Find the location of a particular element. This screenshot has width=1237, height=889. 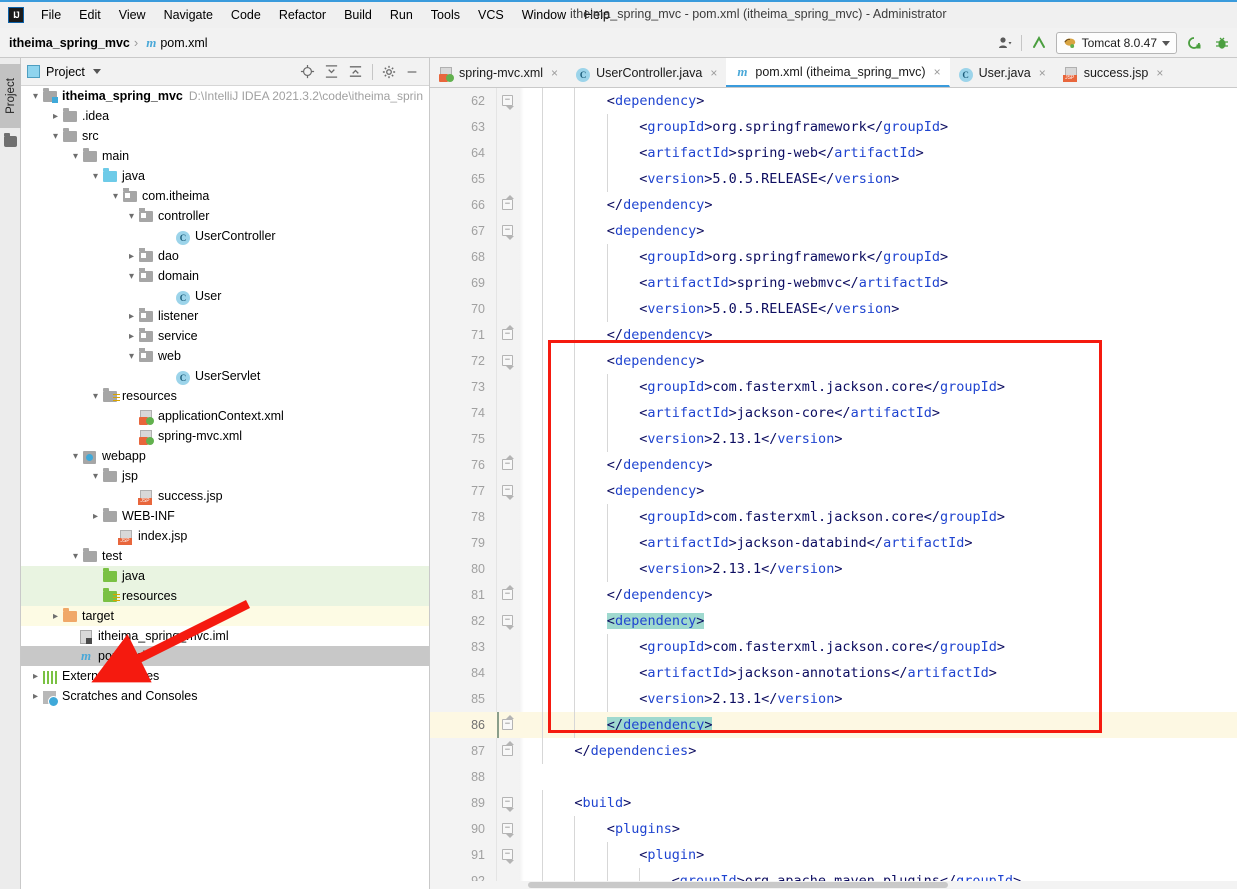

code-line: 82 − <dependency> is located at coordinates (833, 621).